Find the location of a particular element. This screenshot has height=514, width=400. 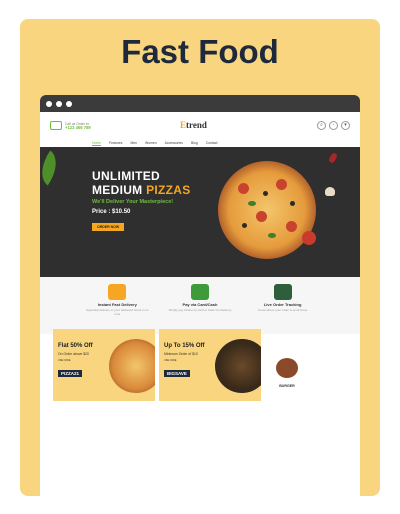

logo-text: trend is located at coordinates (196, 125).